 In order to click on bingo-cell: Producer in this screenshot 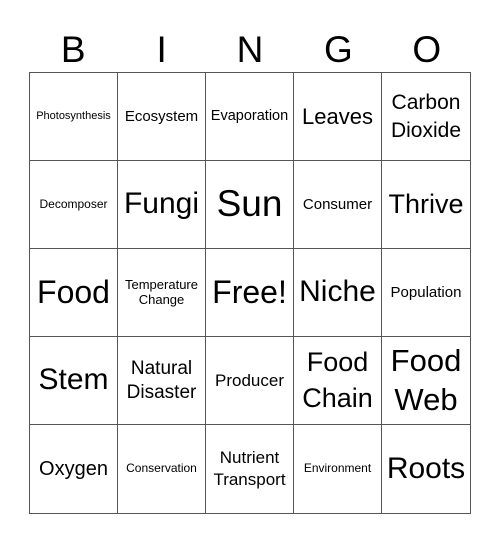, I will do `click(250, 381)`.